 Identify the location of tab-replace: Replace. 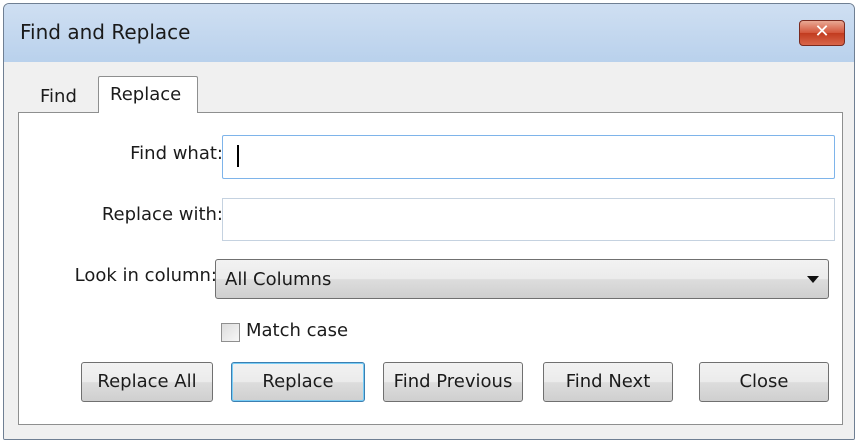
(148, 94).